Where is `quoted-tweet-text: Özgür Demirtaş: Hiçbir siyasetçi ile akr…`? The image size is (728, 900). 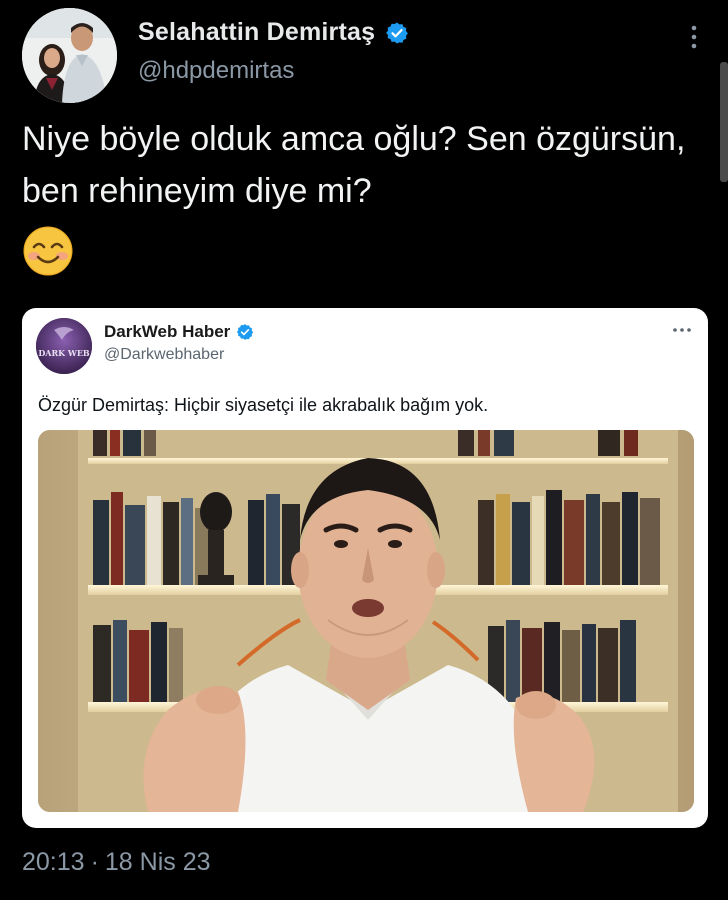 quoted-tweet-text: Özgür Demirtaş: Hiçbir siyasetçi ile akr… is located at coordinates (263, 405).